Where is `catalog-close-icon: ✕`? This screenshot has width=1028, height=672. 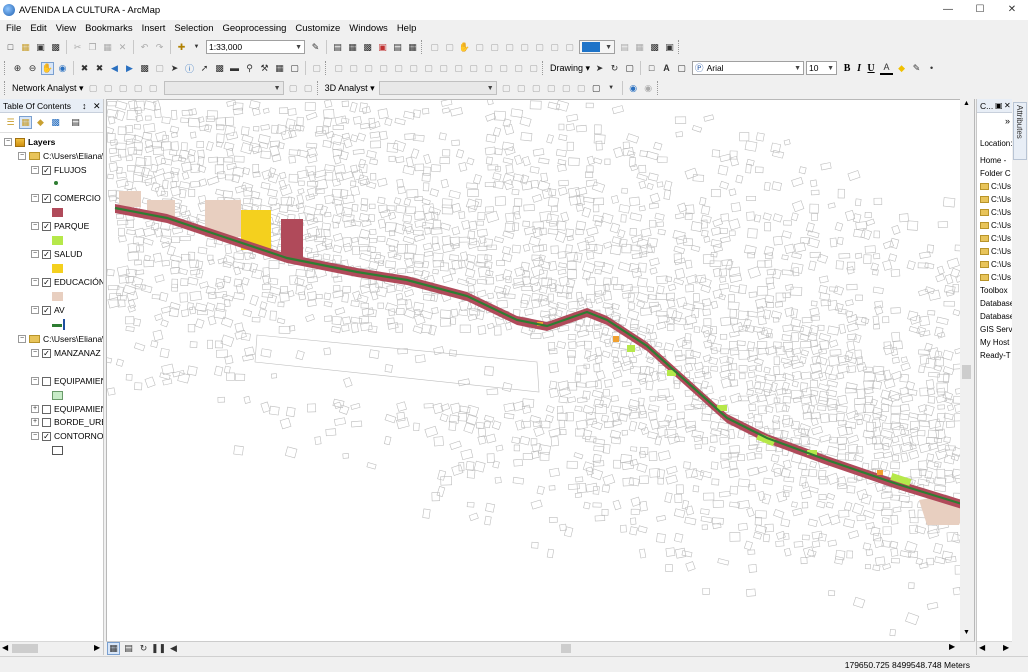
catalog-close-icon: ✕ is located at coordinates (1007, 106).